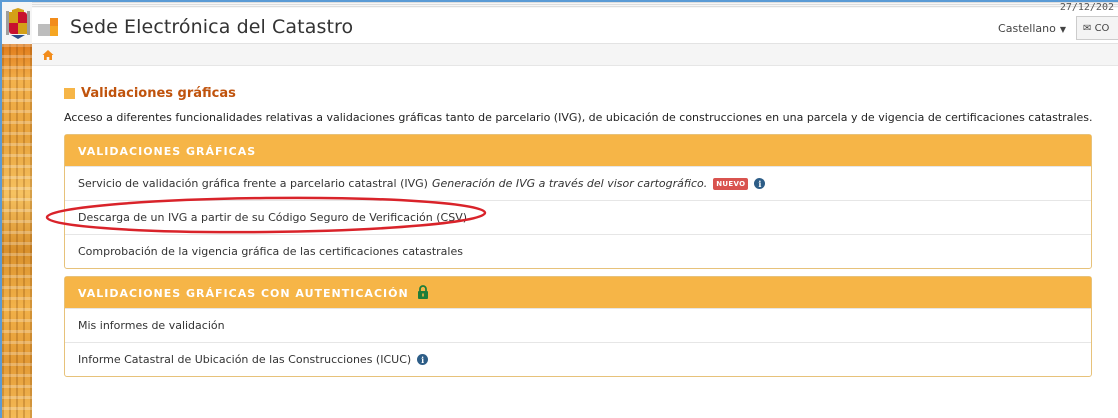  Describe the element at coordinates (50, 26) in the screenshot. I see `catastro-logo` at that location.